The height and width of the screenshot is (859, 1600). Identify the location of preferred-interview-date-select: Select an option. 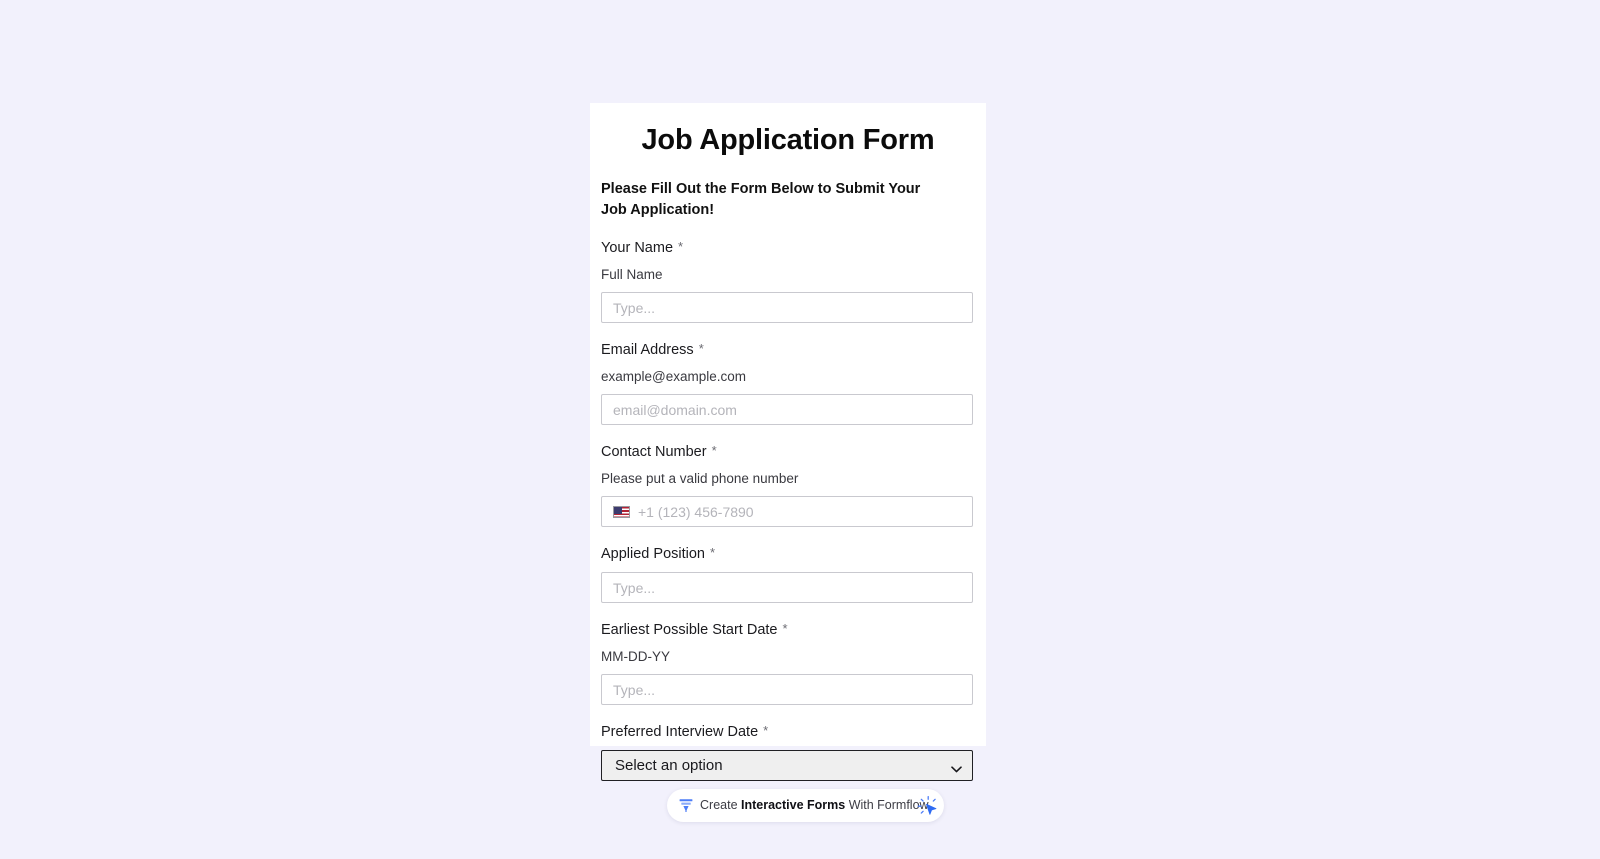
(787, 765).